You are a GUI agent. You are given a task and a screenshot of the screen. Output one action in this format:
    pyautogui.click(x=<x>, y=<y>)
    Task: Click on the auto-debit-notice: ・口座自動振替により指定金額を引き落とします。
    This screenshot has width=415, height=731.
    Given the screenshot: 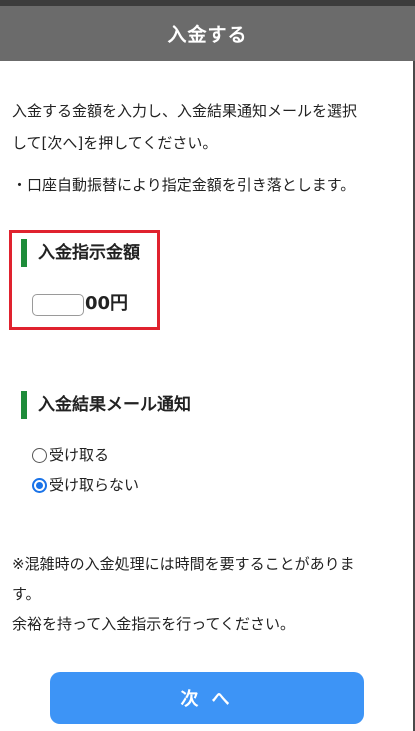 What is the action you would take?
    pyautogui.click(x=184, y=185)
    